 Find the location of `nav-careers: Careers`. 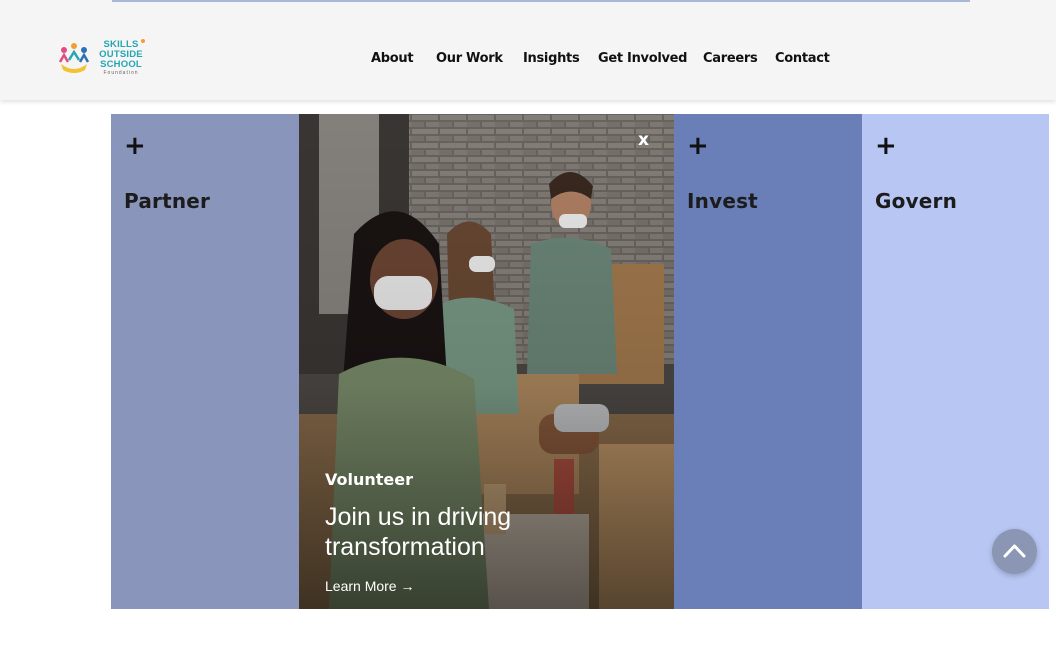

nav-careers: Careers is located at coordinates (730, 58).